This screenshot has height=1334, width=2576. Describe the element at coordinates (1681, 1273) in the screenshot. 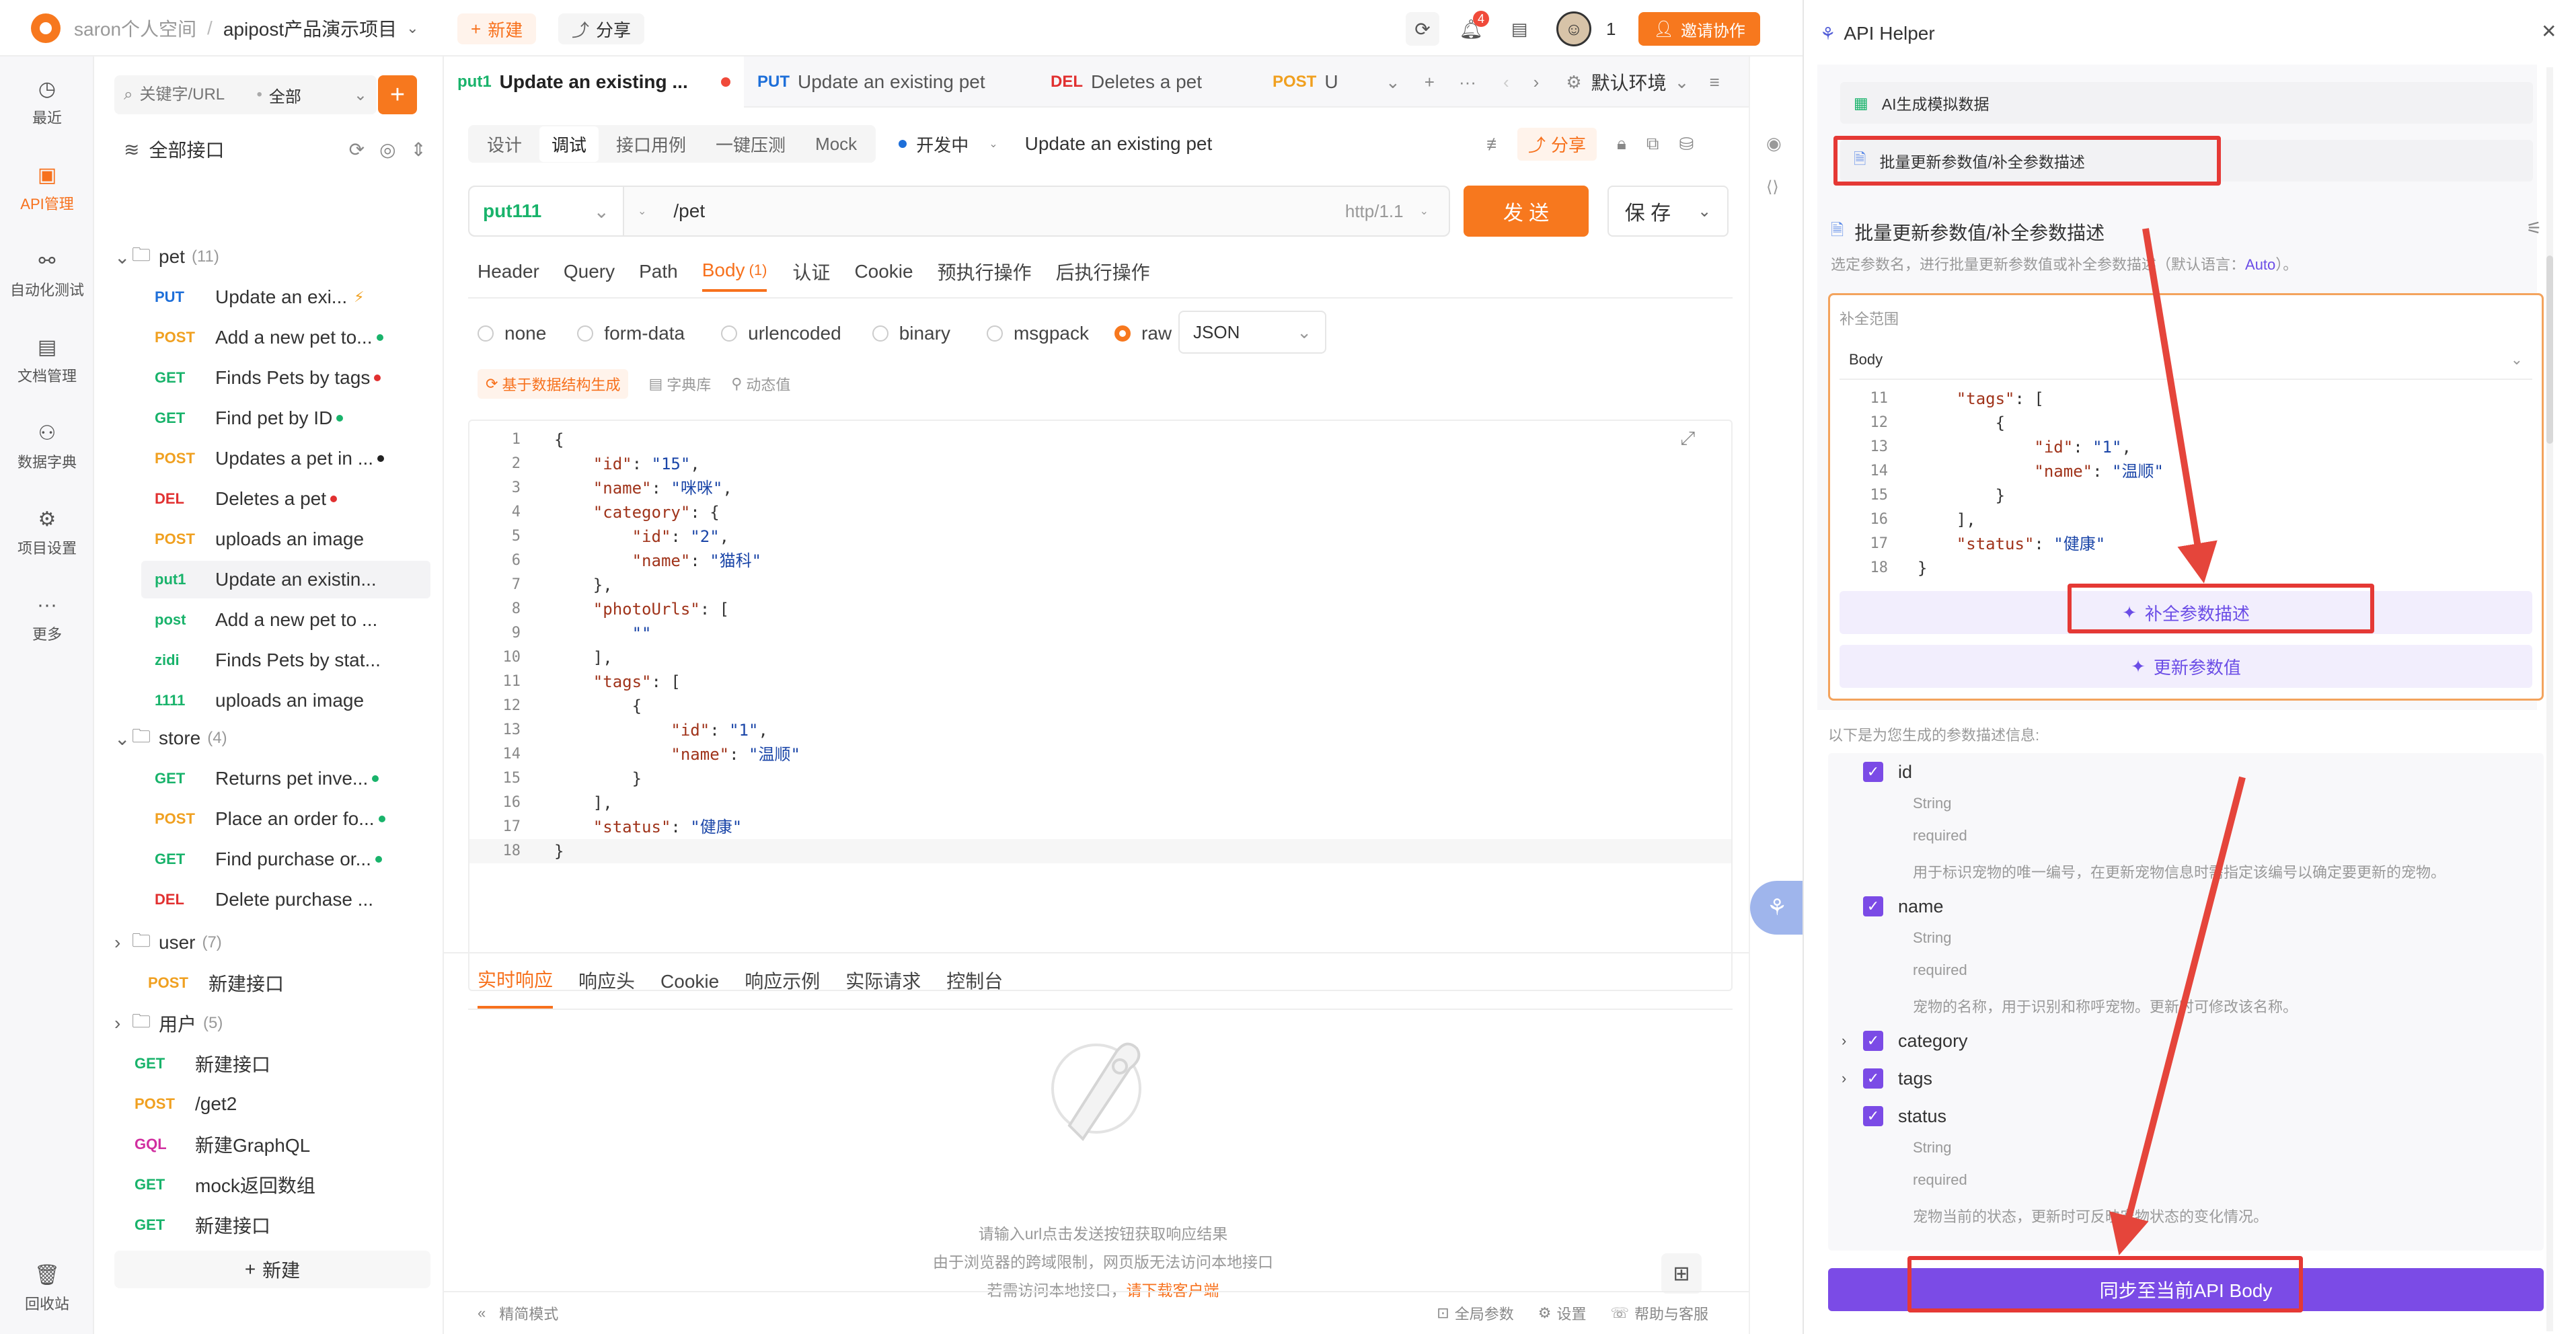

I see `layout-toggle-icon: ⊞` at that location.